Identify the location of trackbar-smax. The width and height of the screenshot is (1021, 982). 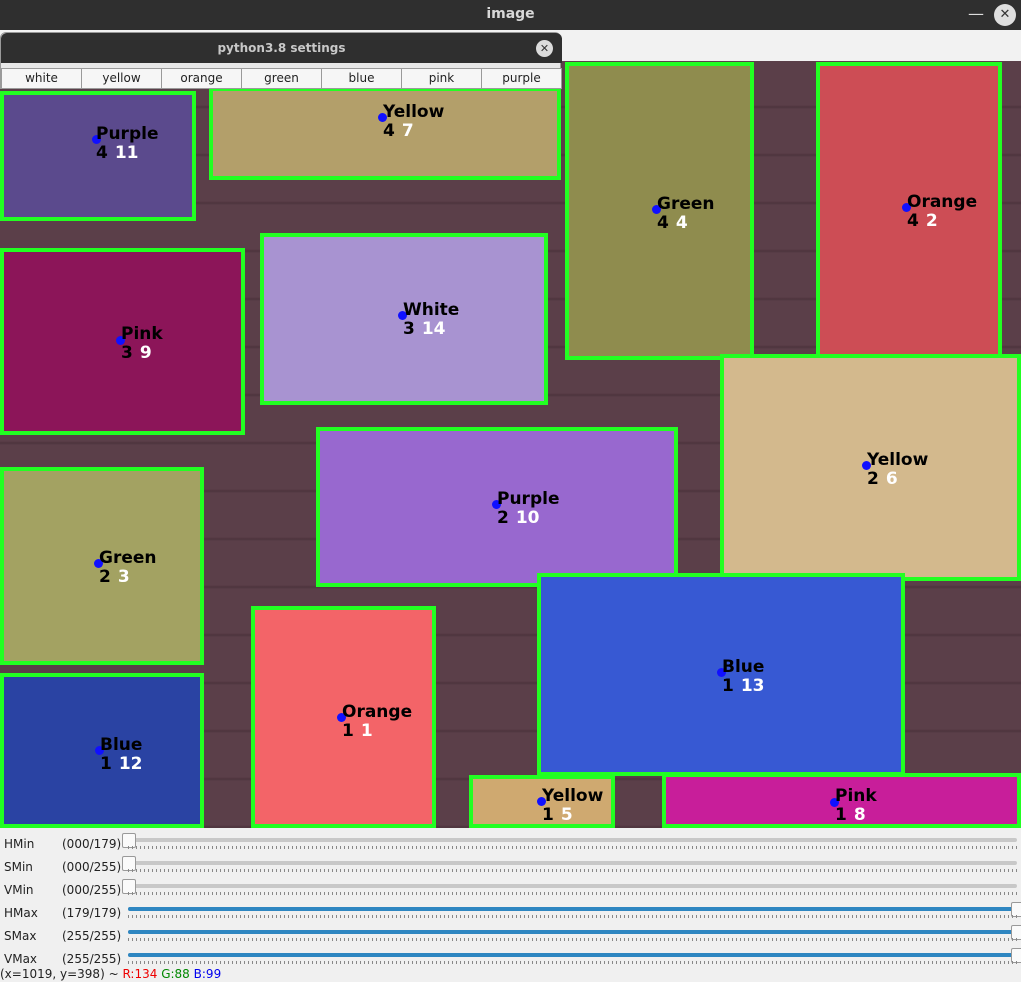
(574, 932).